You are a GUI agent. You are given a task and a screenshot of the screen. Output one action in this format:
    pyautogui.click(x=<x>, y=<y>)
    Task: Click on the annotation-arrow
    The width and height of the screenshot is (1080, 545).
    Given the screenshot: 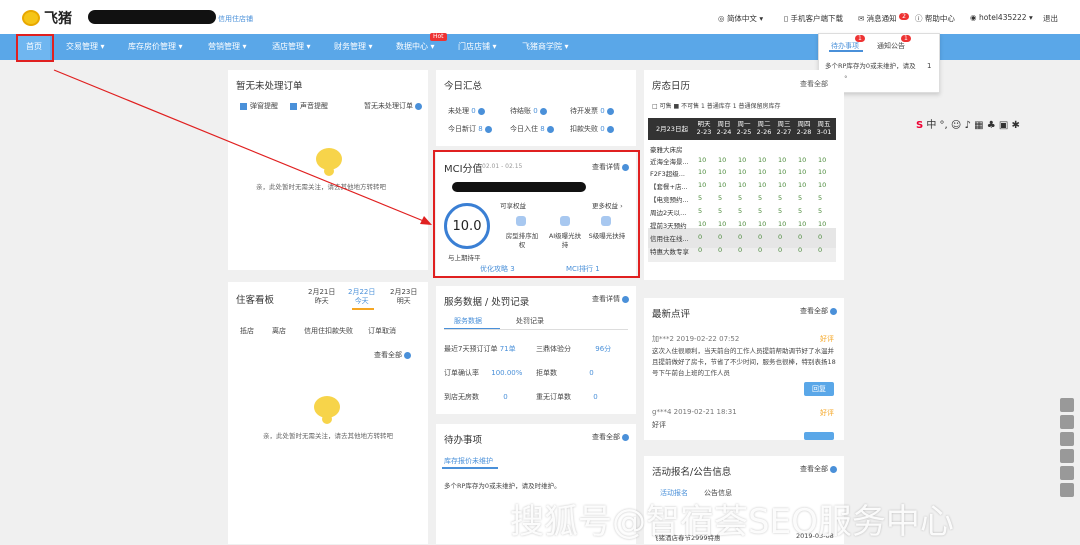 What is the action you would take?
    pyautogui.click(x=242, y=147)
    